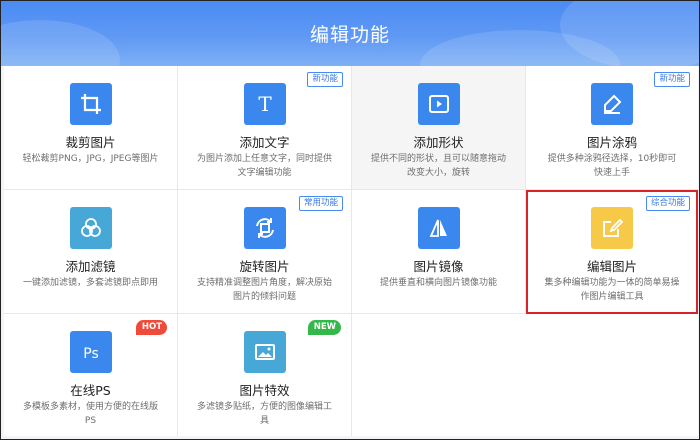  What do you see at coordinates (264, 352) in the screenshot?
I see `image-effect-icon` at bounding box center [264, 352].